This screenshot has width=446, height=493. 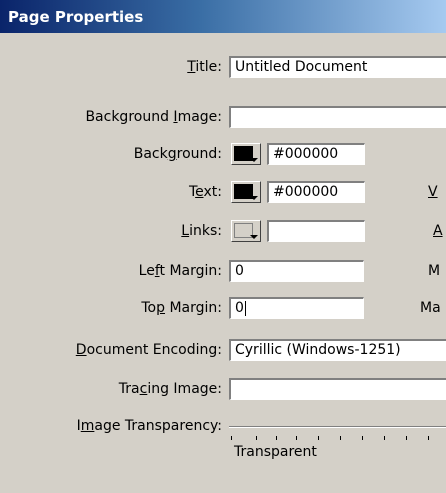 What do you see at coordinates (246, 192) in the screenshot?
I see `text-color-picker` at bounding box center [246, 192].